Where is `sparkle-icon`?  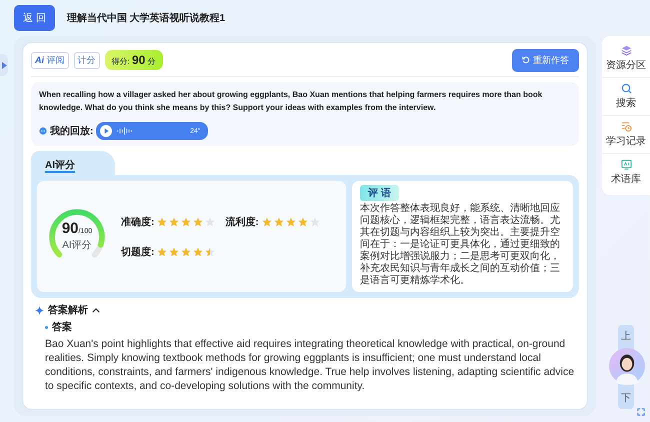
sparkle-icon is located at coordinates (39, 310).